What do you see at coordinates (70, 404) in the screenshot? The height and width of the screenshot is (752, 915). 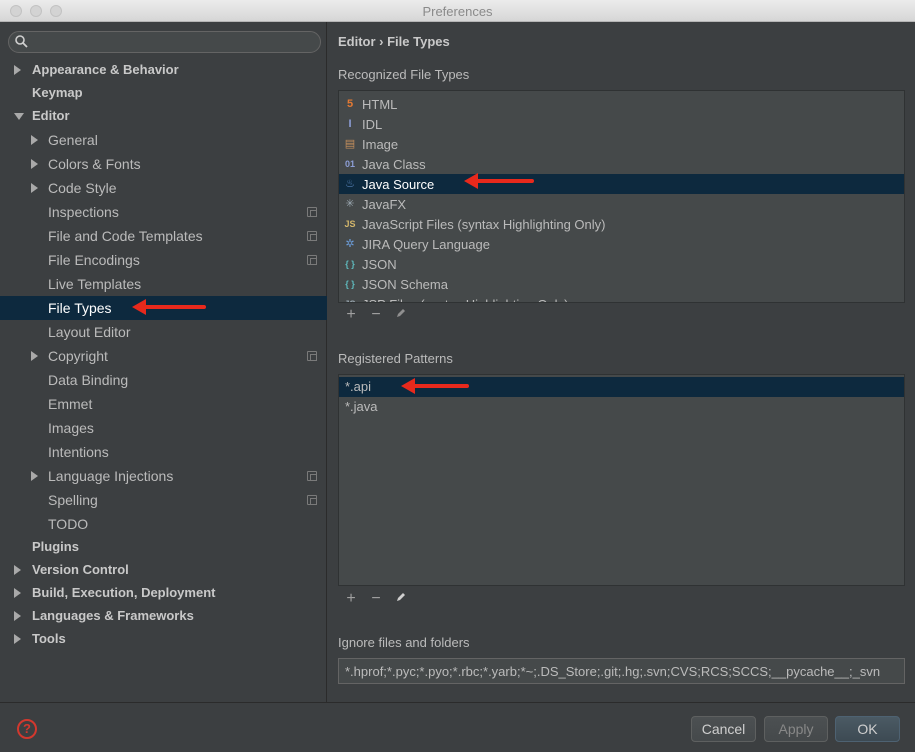 I see `sidebar-item-label: Emmet` at bounding box center [70, 404].